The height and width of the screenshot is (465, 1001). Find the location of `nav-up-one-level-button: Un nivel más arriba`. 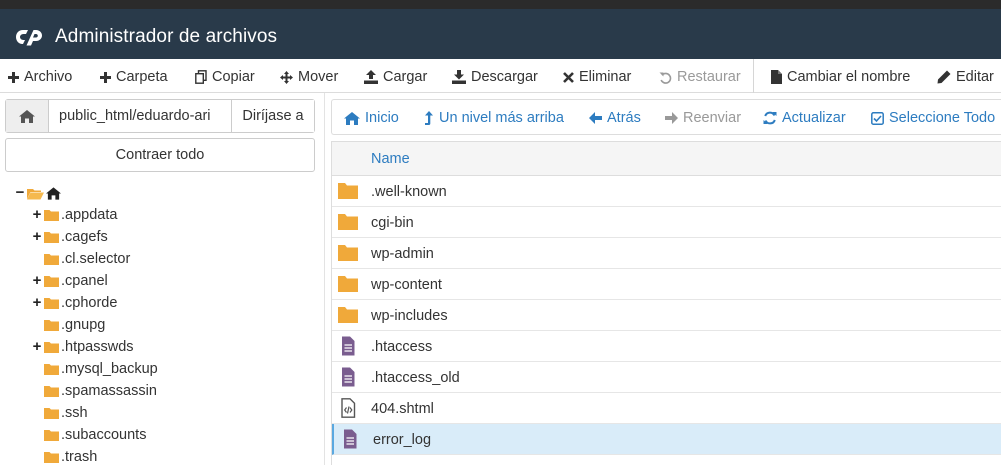

nav-up-one-level-button: Un nivel más arriba is located at coordinates (494, 118).